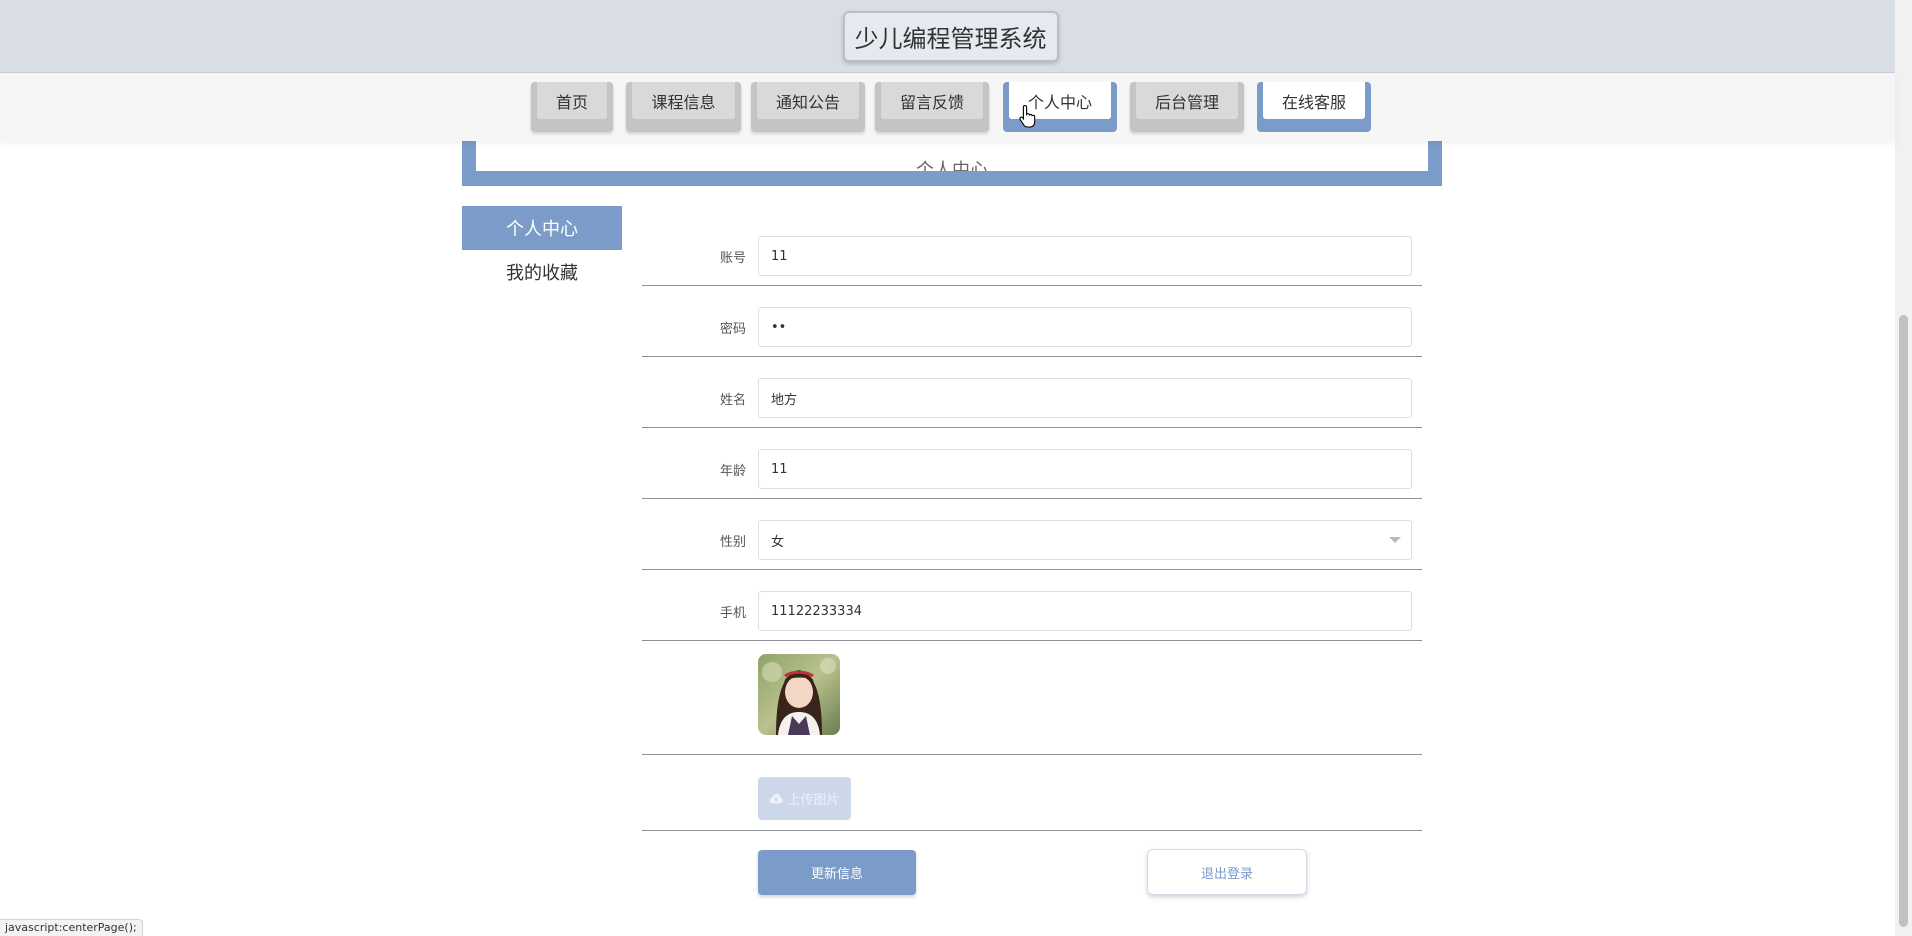  I want to click on nav-item-notices: 通知公告, so click(808, 107).